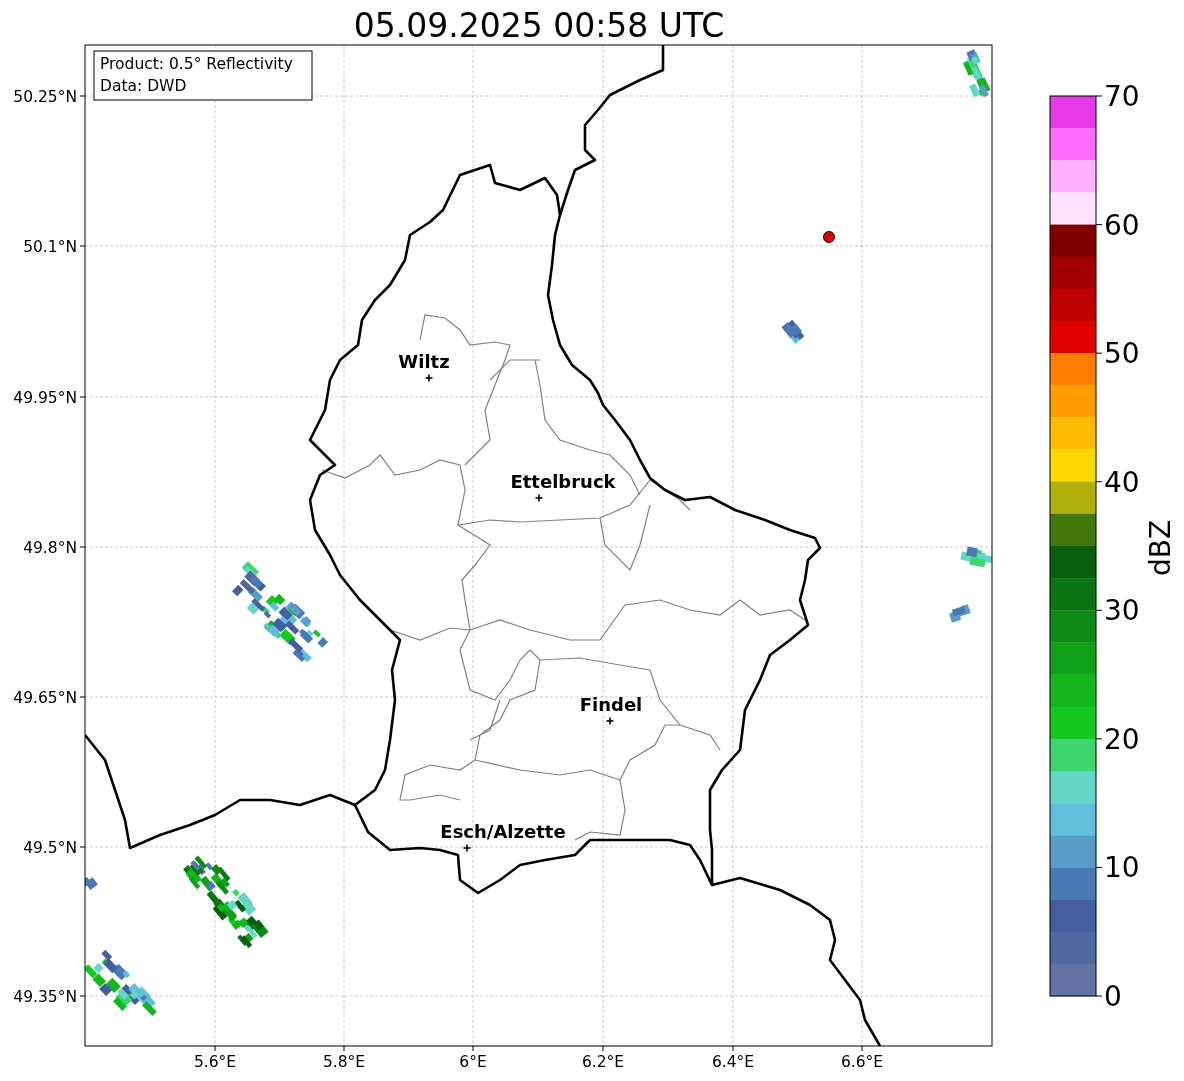 The width and height of the screenshot is (1184, 1081). I want to click on colorbar-tick-label: 60, so click(1122, 225).